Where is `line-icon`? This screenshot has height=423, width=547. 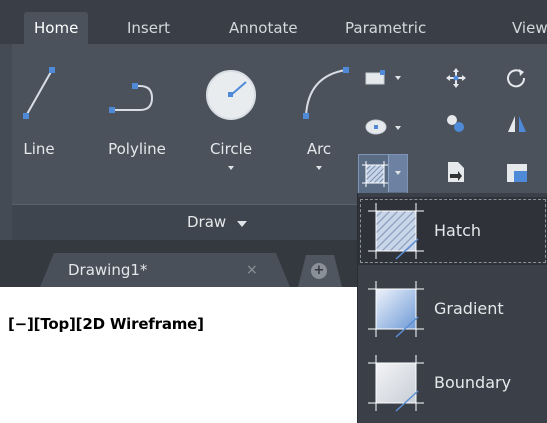
line-icon is located at coordinates (39, 93).